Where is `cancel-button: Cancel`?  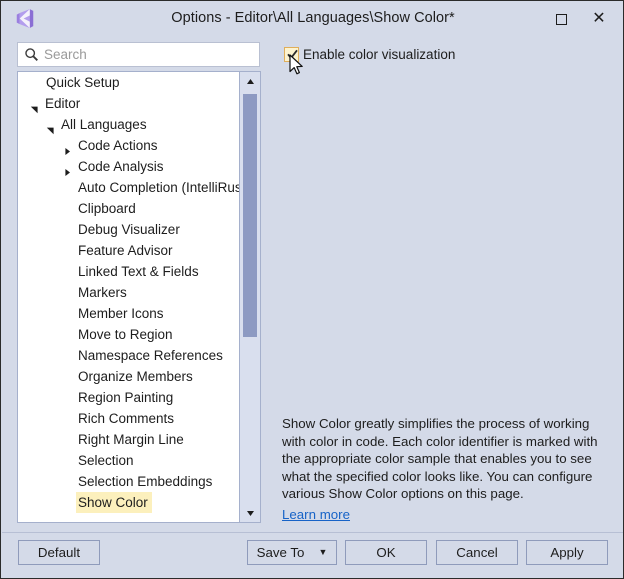 cancel-button: Cancel is located at coordinates (477, 552).